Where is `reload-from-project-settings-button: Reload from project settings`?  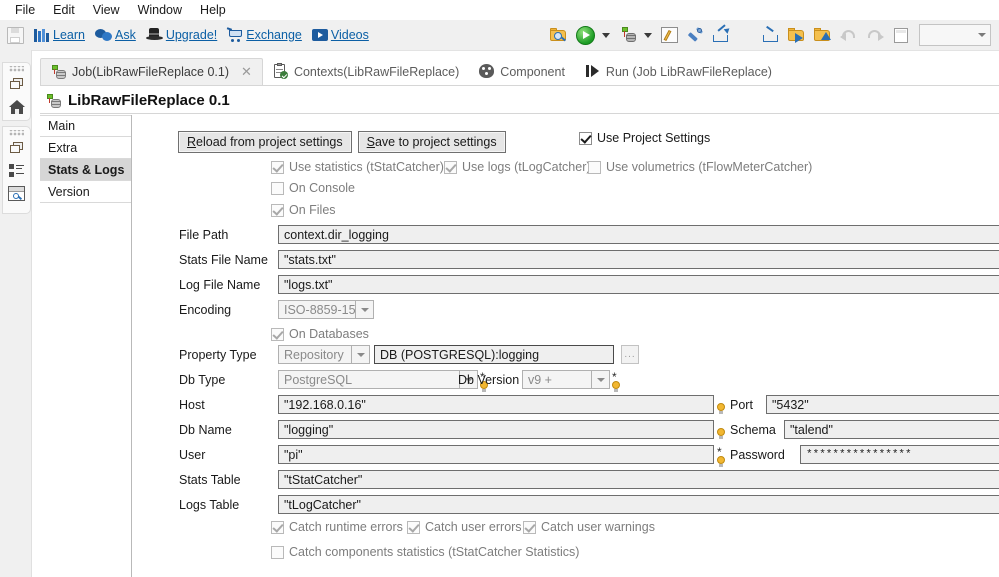 reload-from-project-settings-button: Reload from project settings is located at coordinates (265, 142).